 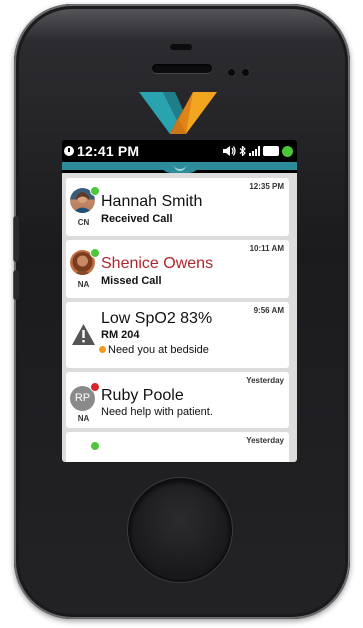 I want to click on avatar-text: RP, so click(x=82, y=398).